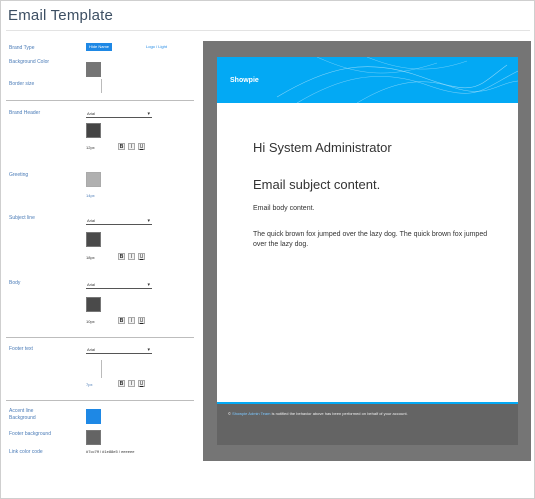 The width and height of the screenshot is (535, 499). I want to click on color-swatch-subject, so click(93, 239).